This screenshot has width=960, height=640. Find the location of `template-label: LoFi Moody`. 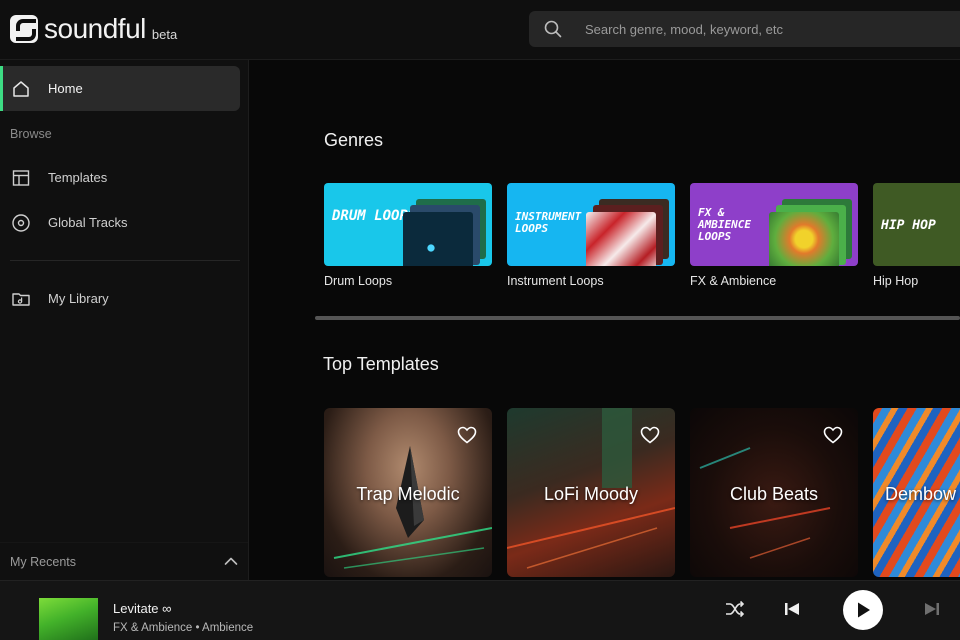

template-label: LoFi Moody is located at coordinates (591, 494).